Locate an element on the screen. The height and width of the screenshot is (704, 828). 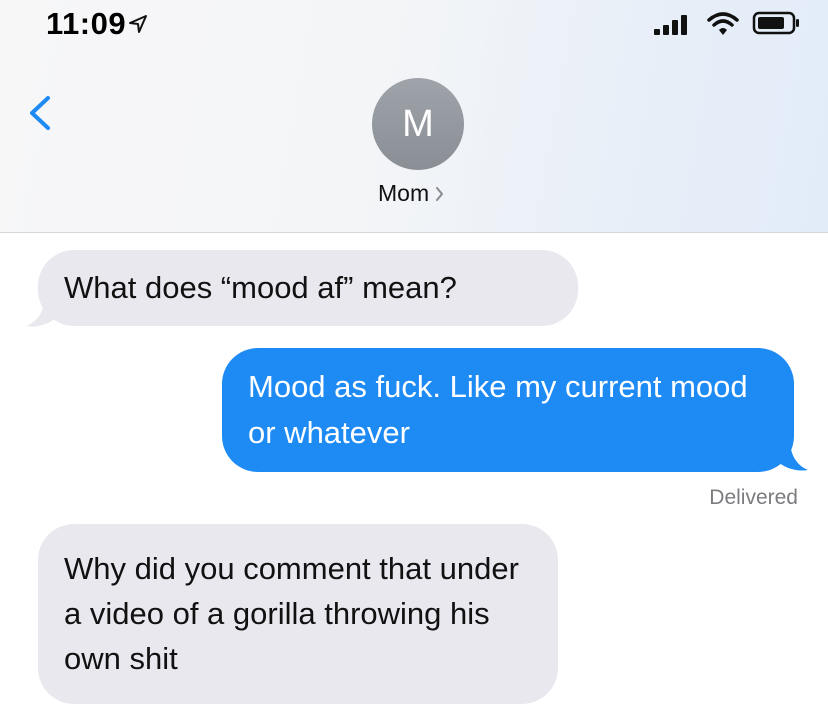
avatar-initial: M is located at coordinates (418, 123).